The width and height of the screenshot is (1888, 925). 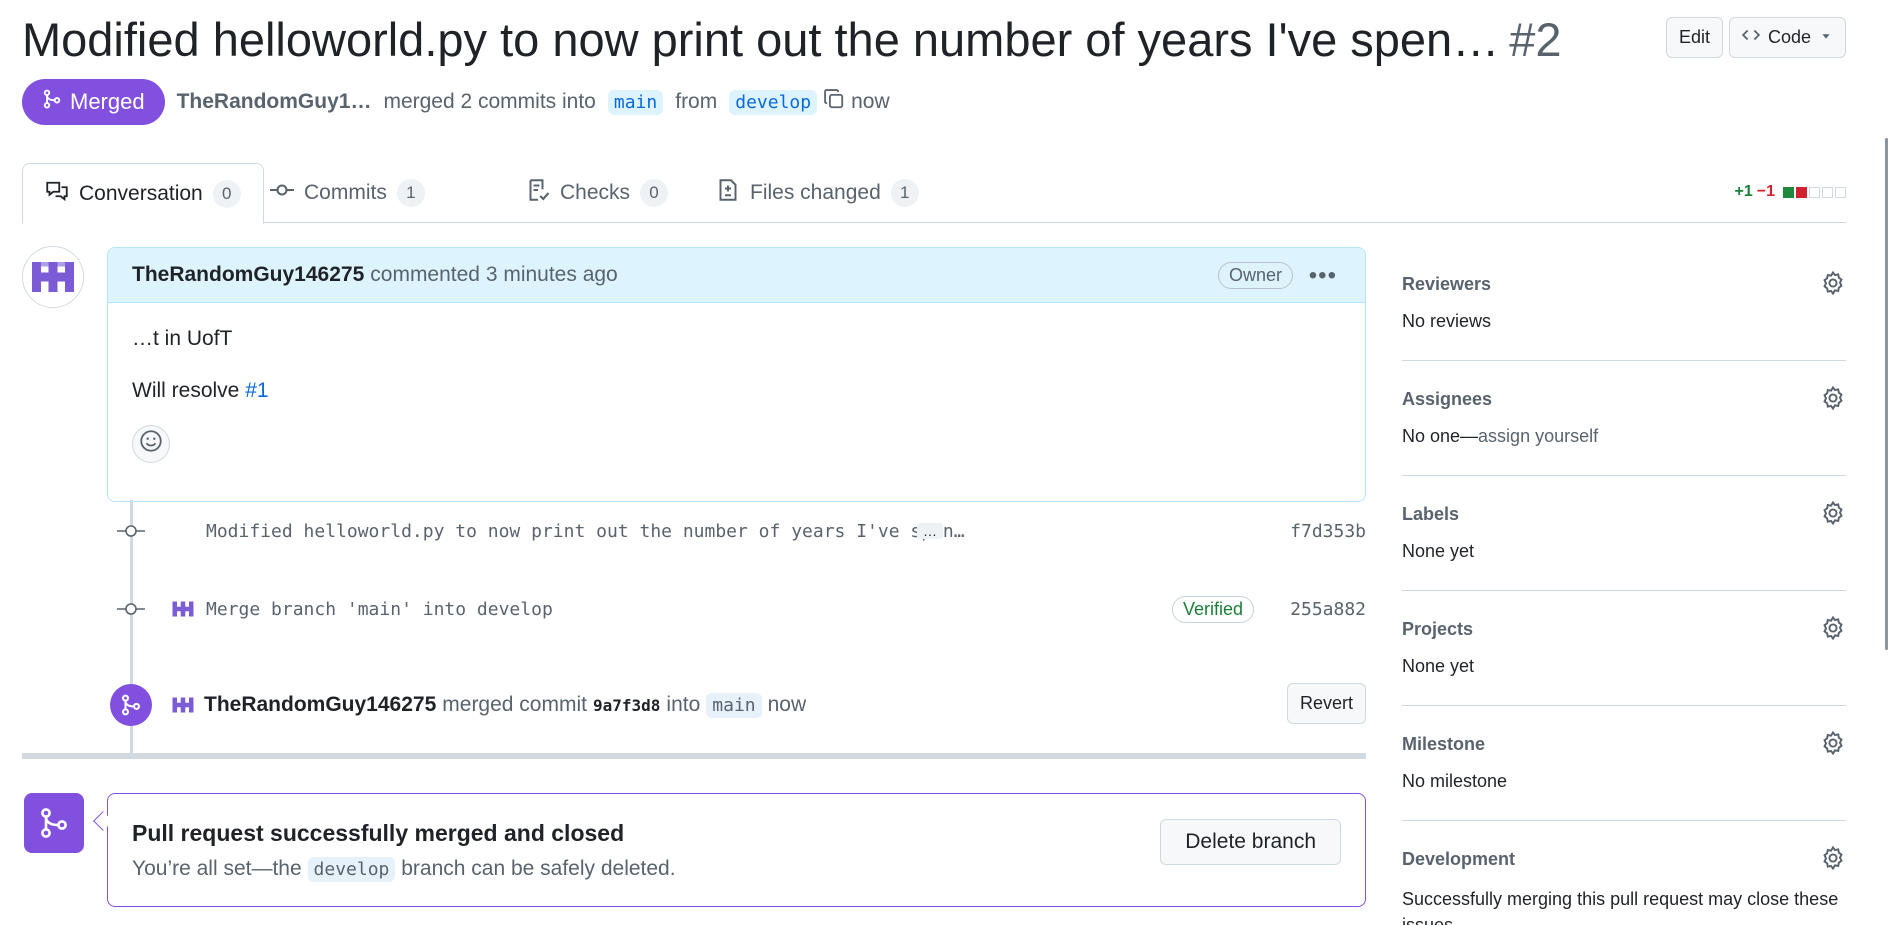 I want to click on assignees-none: No one—, so click(x=1440, y=436).